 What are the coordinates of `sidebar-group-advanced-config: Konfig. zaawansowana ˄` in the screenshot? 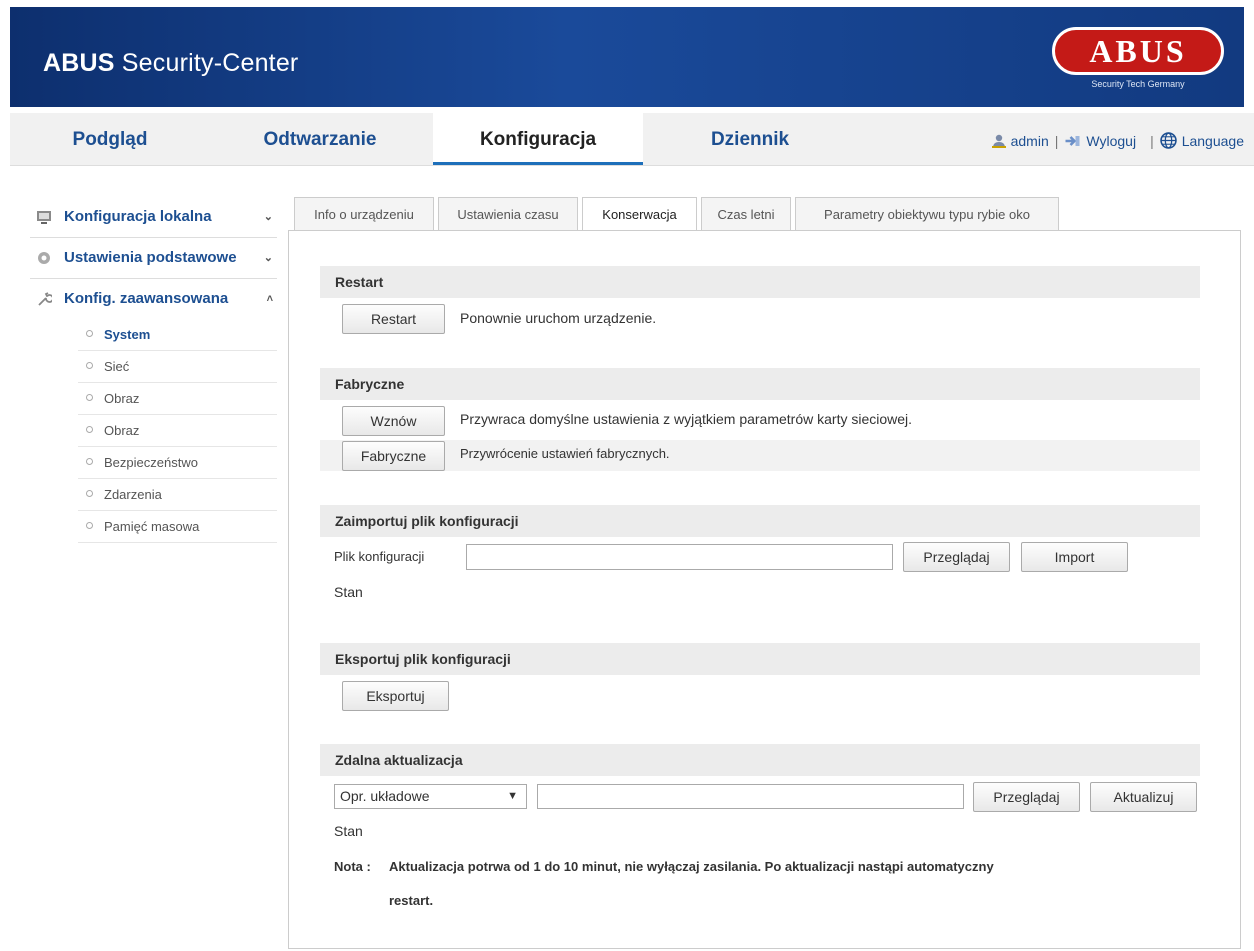 It's located at (153, 299).